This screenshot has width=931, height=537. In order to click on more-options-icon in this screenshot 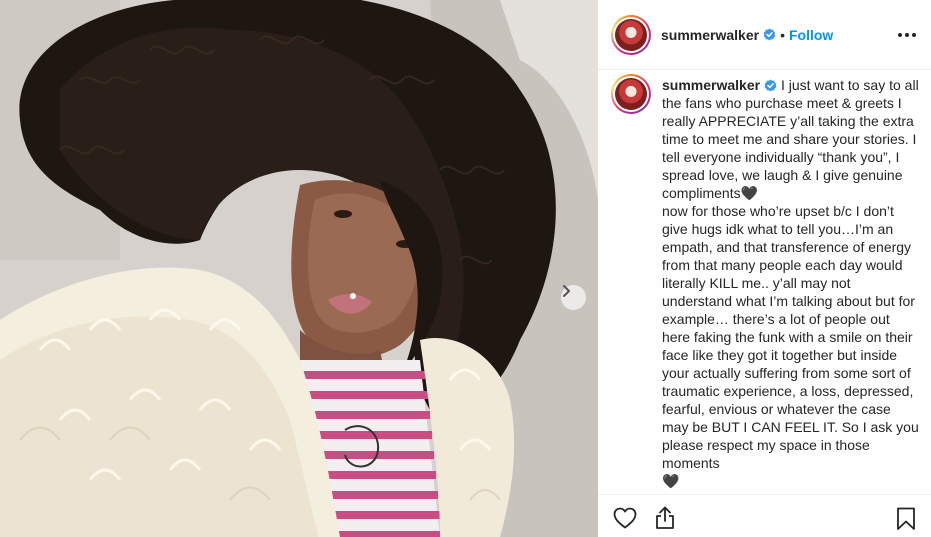, I will do `click(907, 35)`.